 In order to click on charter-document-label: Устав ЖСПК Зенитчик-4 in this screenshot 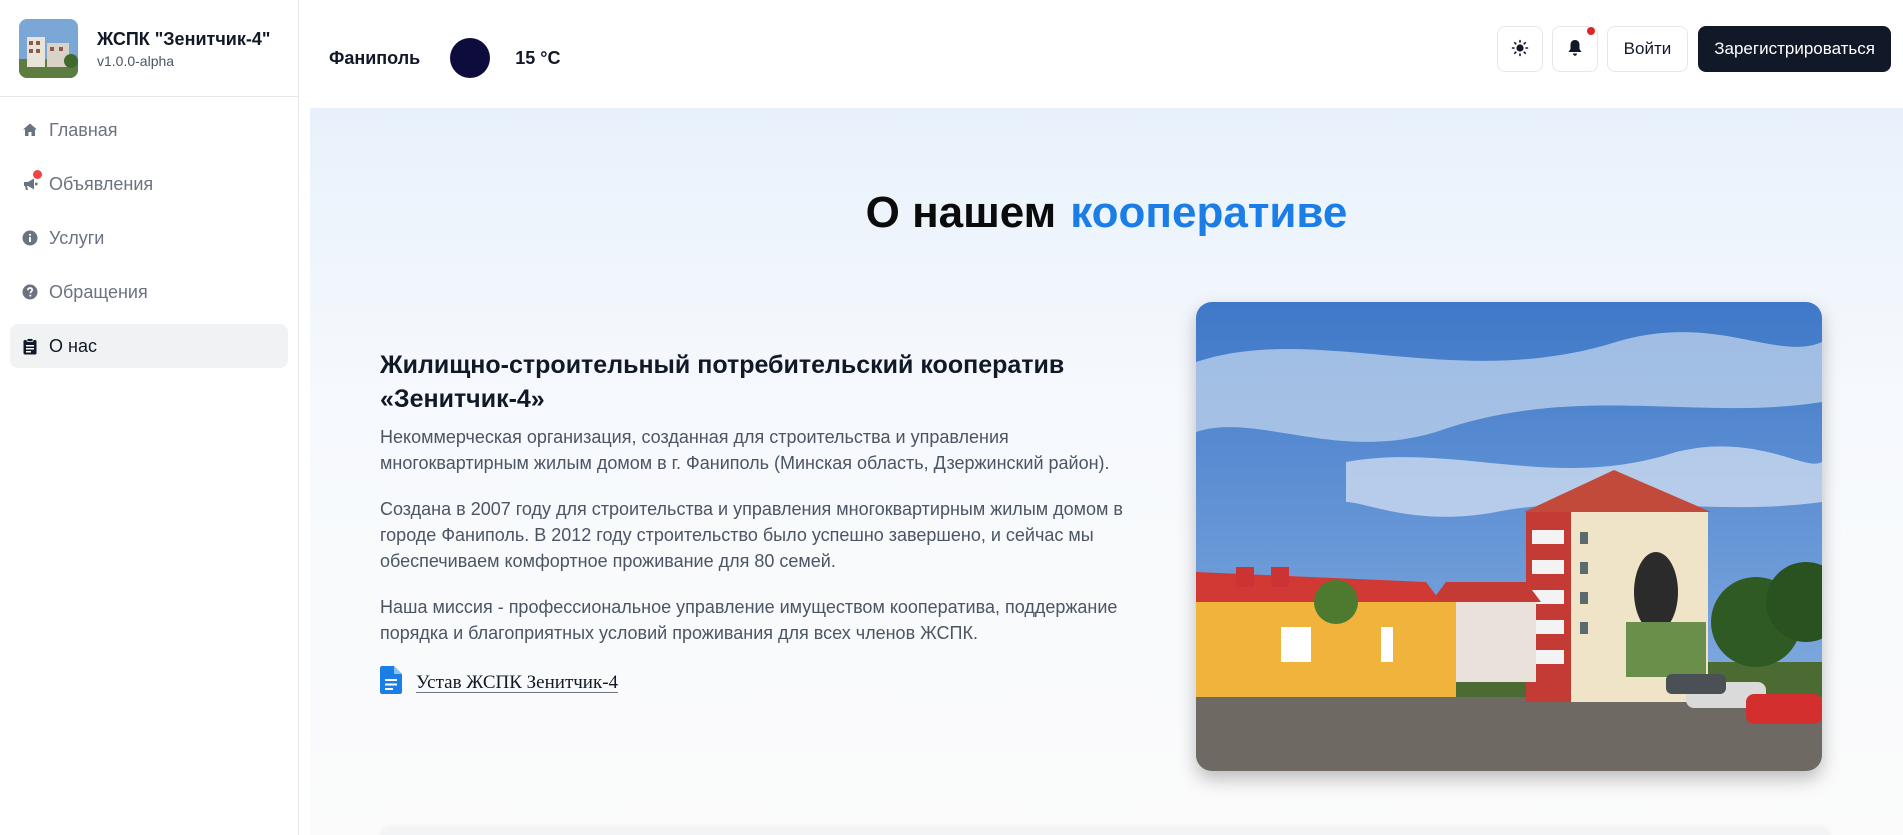, I will do `click(517, 682)`.